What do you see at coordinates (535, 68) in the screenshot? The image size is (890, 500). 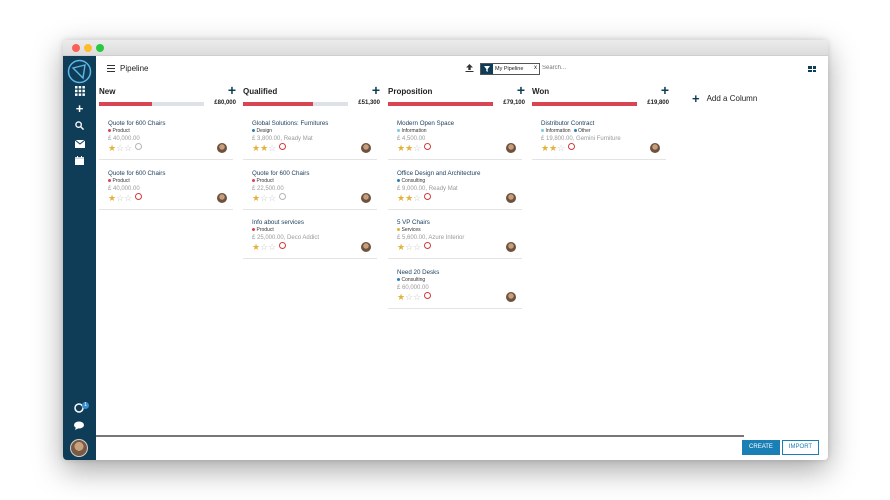 I see `remove-filter-icon: x` at bounding box center [535, 68].